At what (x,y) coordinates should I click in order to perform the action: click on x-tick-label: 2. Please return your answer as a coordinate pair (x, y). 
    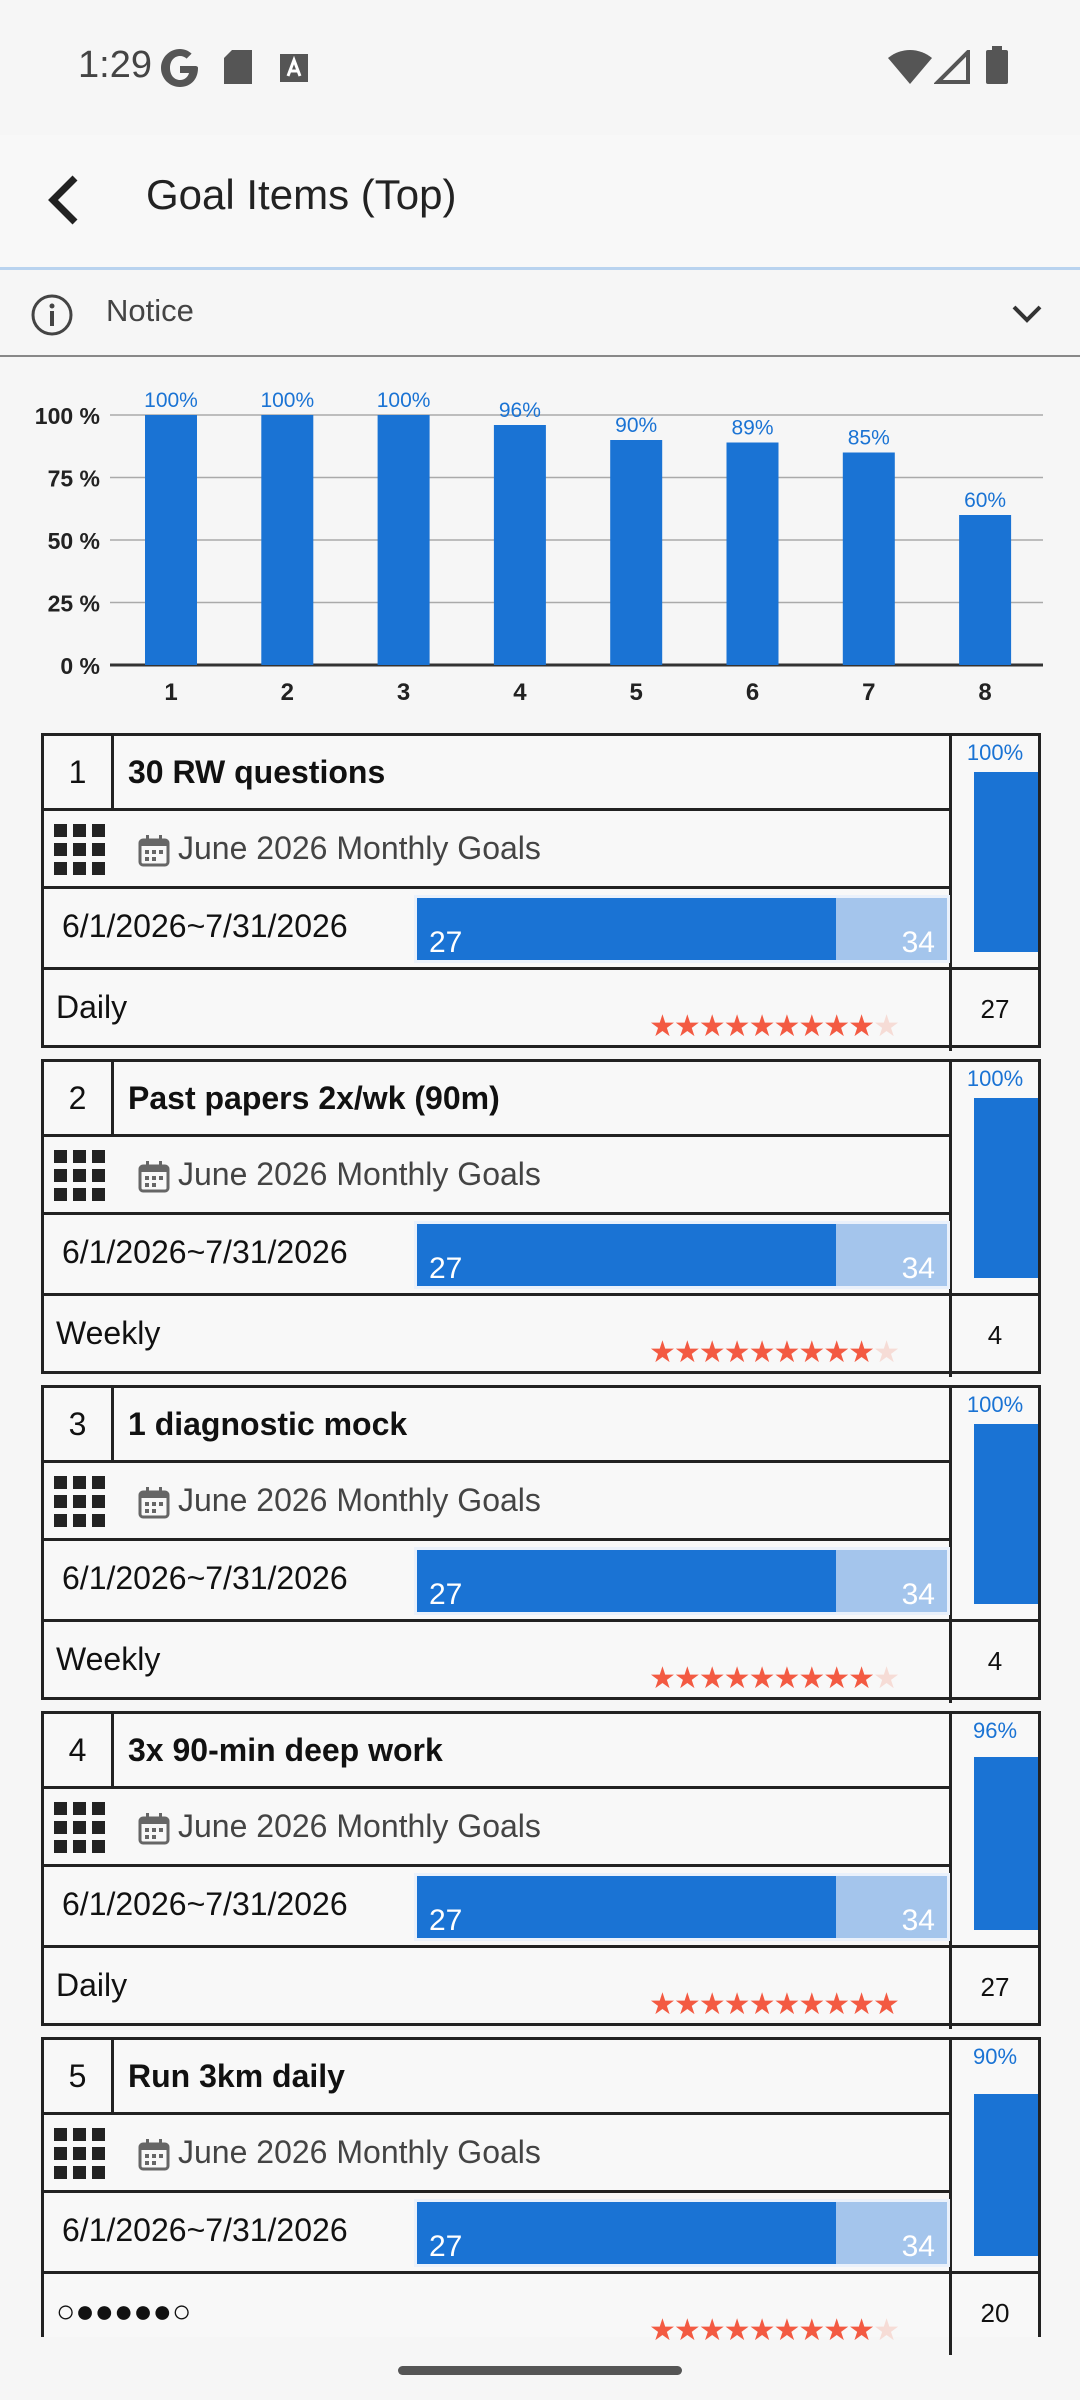
    Looking at the image, I should click on (287, 692).